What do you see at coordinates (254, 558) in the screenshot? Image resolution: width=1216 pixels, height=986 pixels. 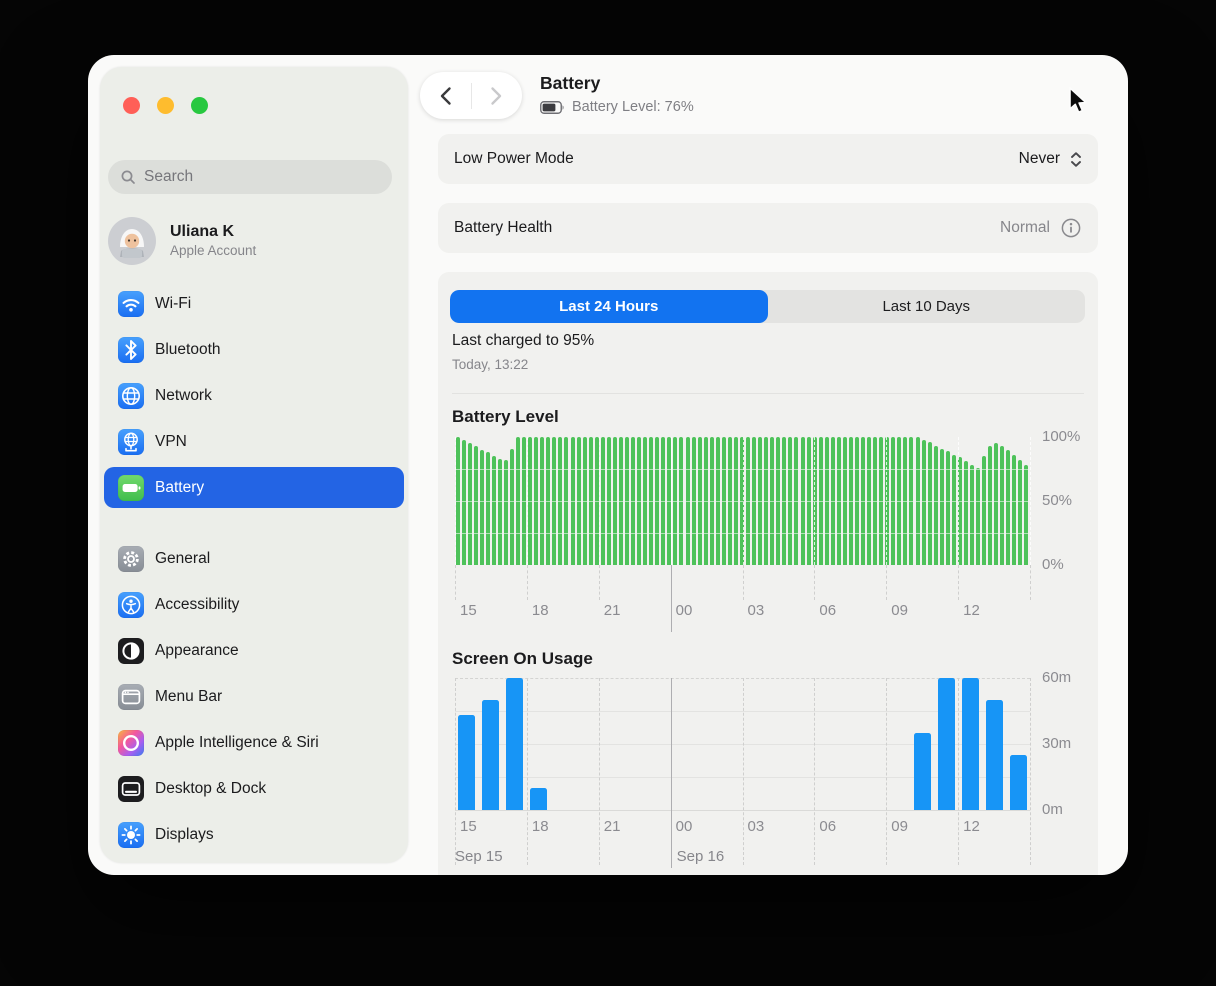 I see `sidebar-item-general: General` at bounding box center [254, 558].